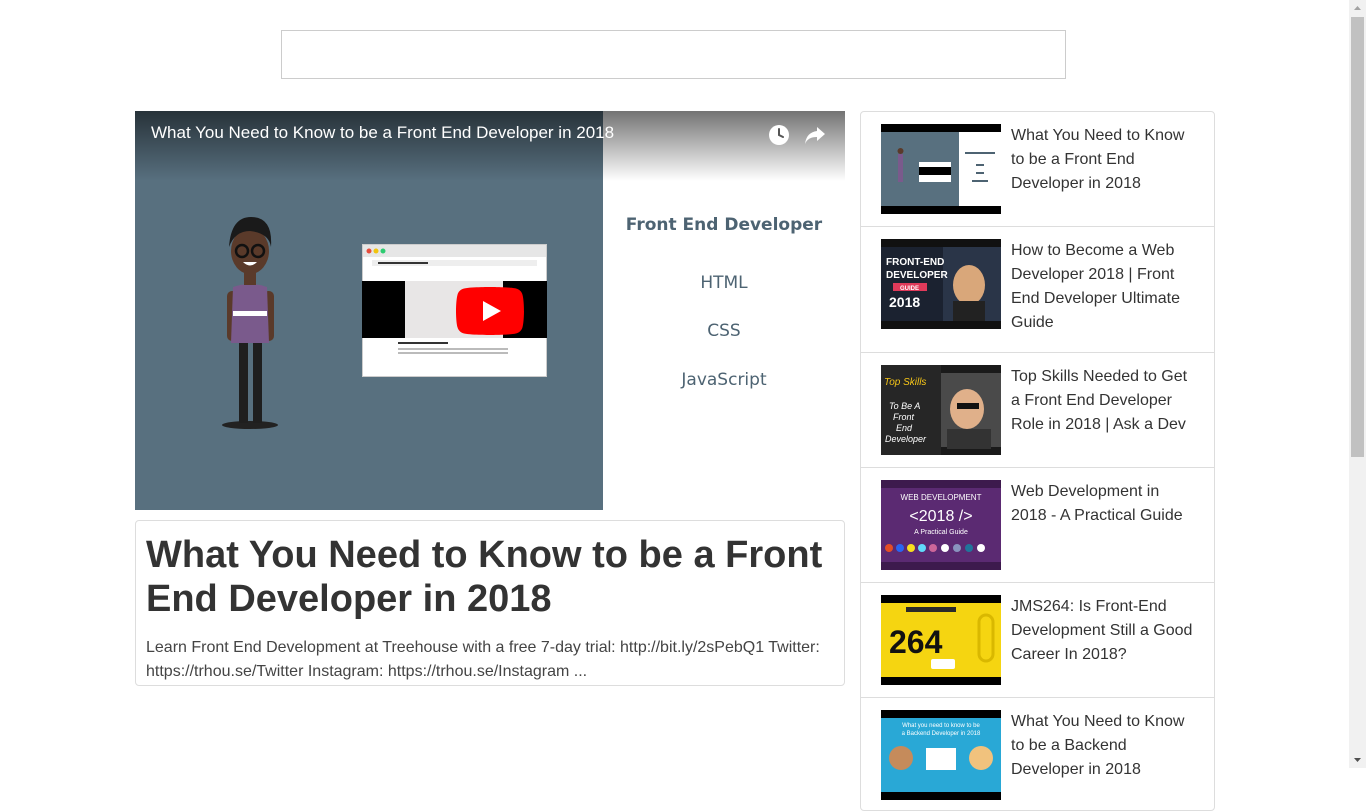 This screenshot has width=1366, height=811. What do you see at coordinates (673, 54) in the screenshot?
I see `search-input` at bounding box center [673, 54].